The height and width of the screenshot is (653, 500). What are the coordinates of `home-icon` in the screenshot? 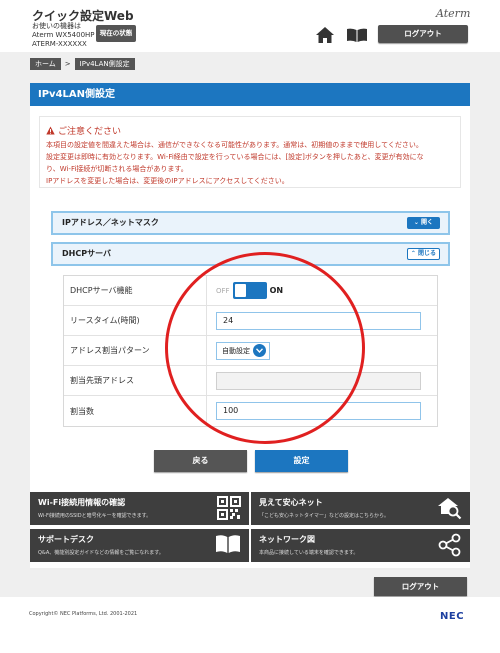 It's located at (325, 35).